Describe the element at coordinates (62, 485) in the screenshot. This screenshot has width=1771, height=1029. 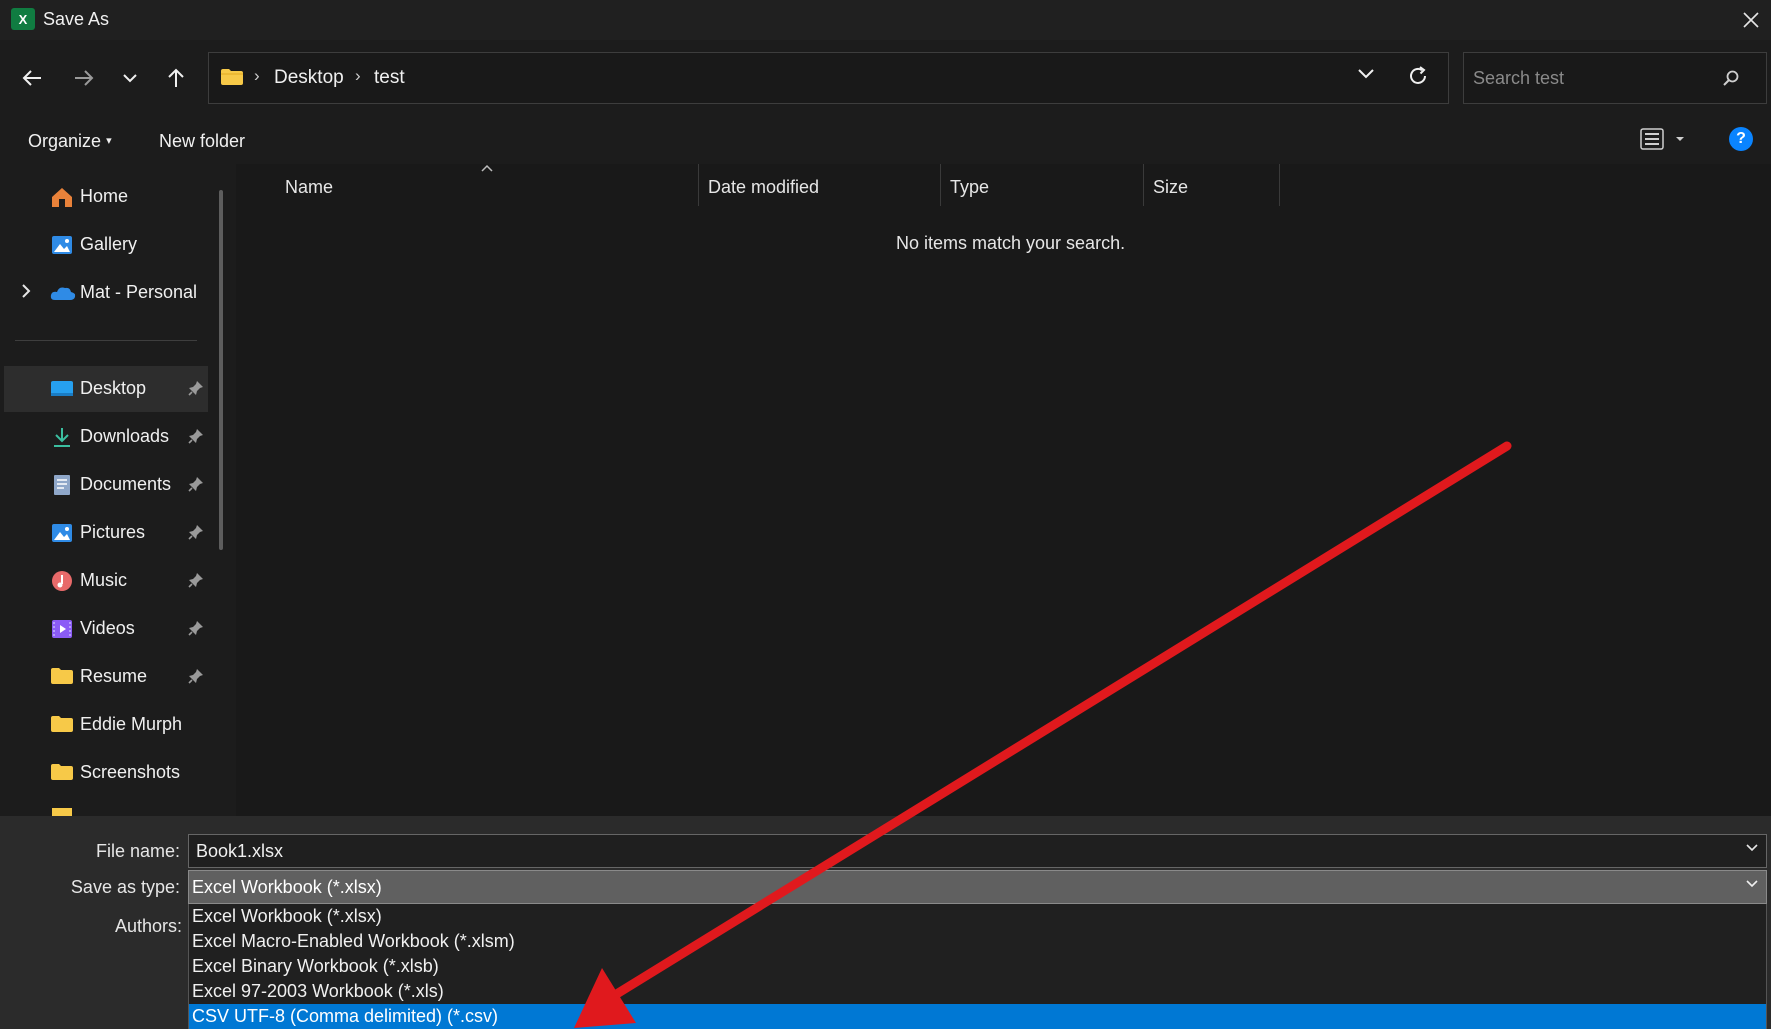
I see `documents-icon` at that location.